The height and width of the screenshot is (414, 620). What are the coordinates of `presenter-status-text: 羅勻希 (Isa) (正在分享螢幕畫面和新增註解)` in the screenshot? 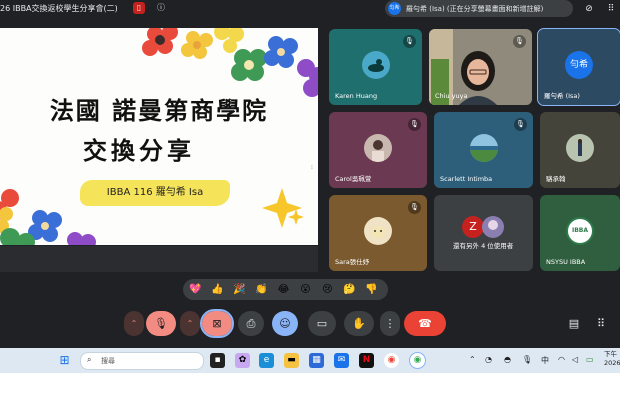 It's located at (475, 9).